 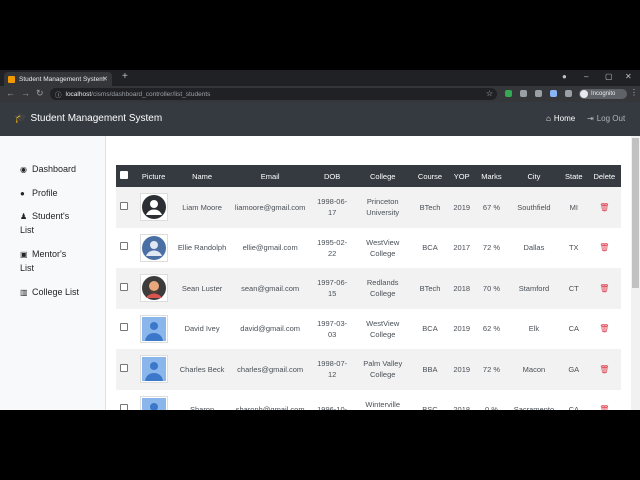 I want to click on default-avatar-icon, so click(x=153, y=403).